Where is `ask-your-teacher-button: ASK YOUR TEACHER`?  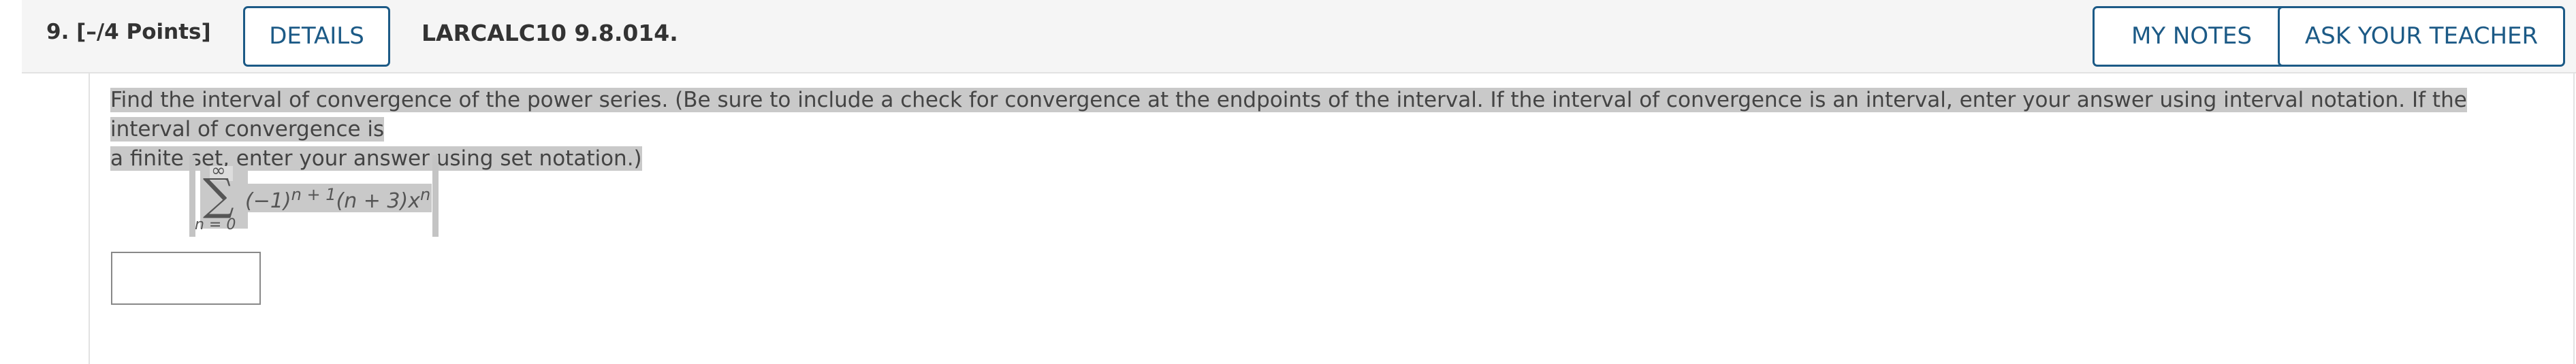
ask-your-teacher-button: ASK YOUR TEACHER is located at coordinates (2421, 37).